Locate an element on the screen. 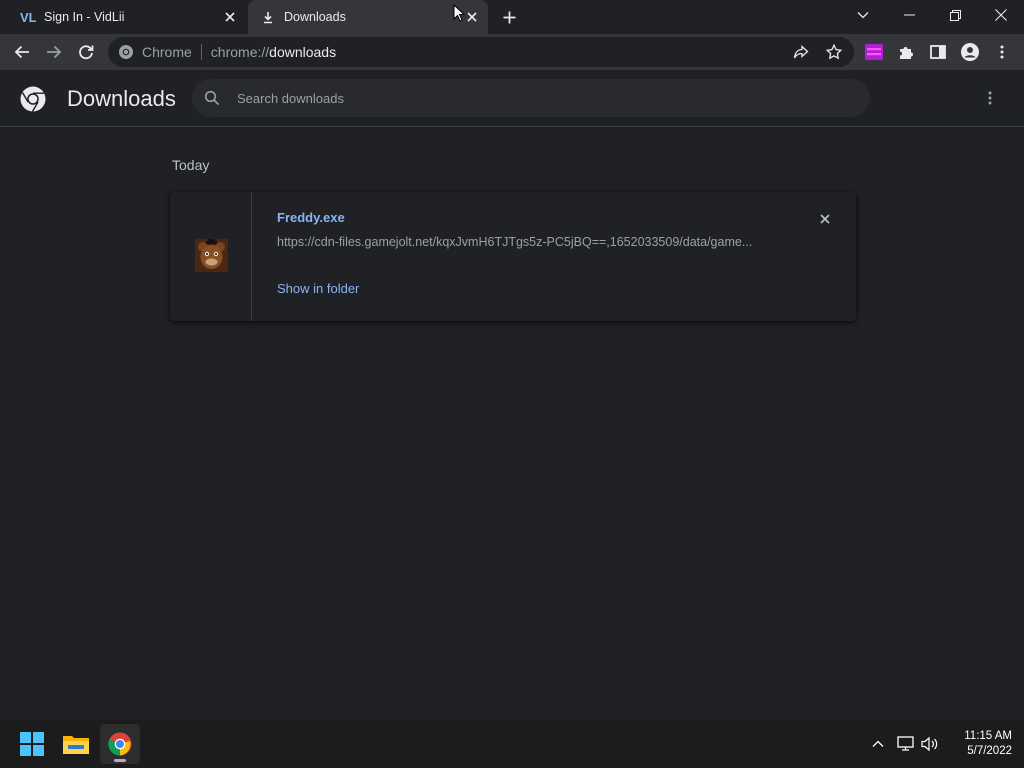 This screenshot has height=768, width=1024. clock-time: 11:15 AM is located at coordinates (988, 736).